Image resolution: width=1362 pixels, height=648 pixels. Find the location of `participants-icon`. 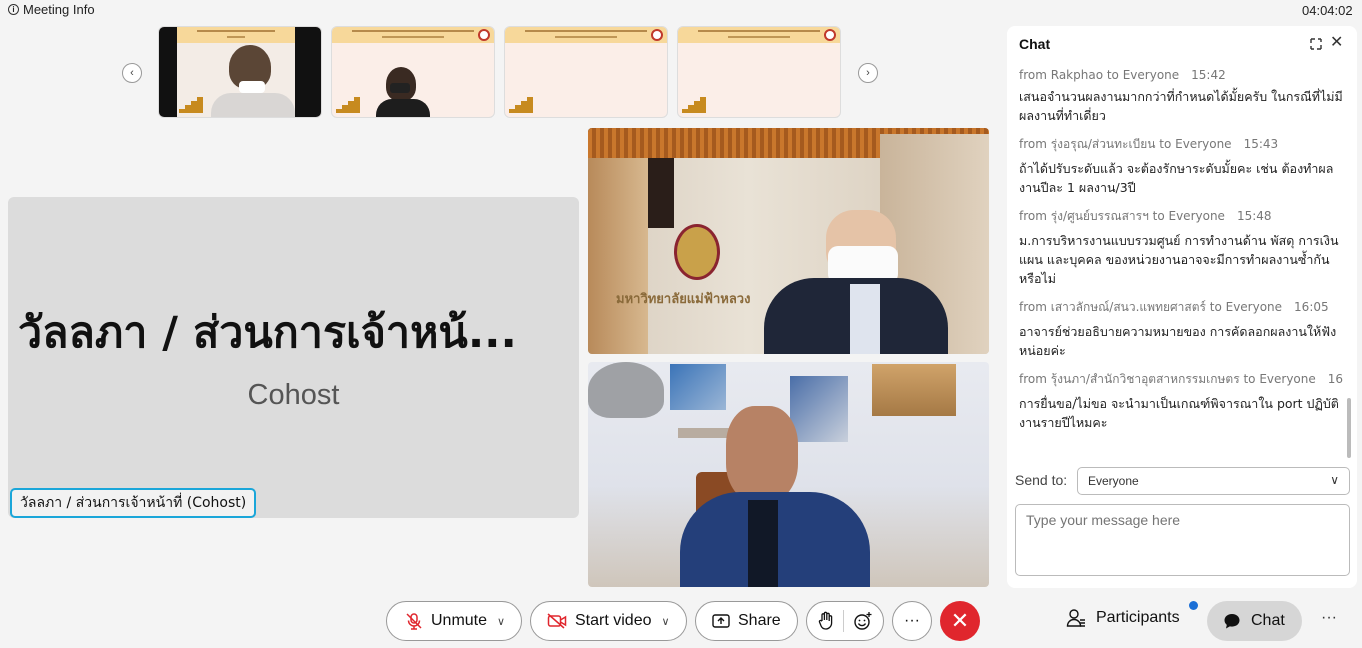

participants-icon is located at coordinates (1075, 618).